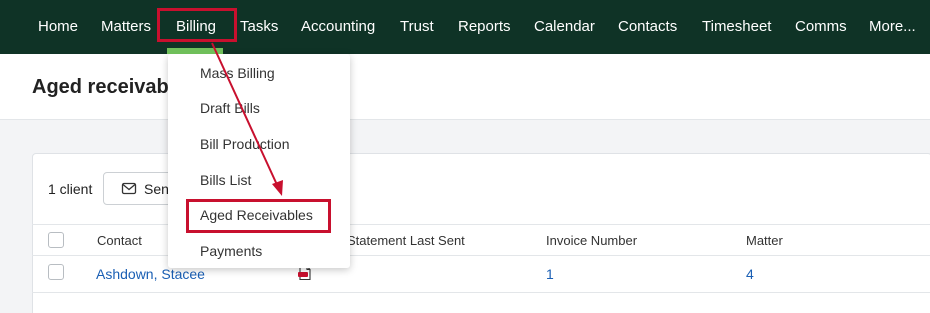 This screenshot has height=313, width=930. I want to click on nav-accounting: Accounting, so click(338, 27).